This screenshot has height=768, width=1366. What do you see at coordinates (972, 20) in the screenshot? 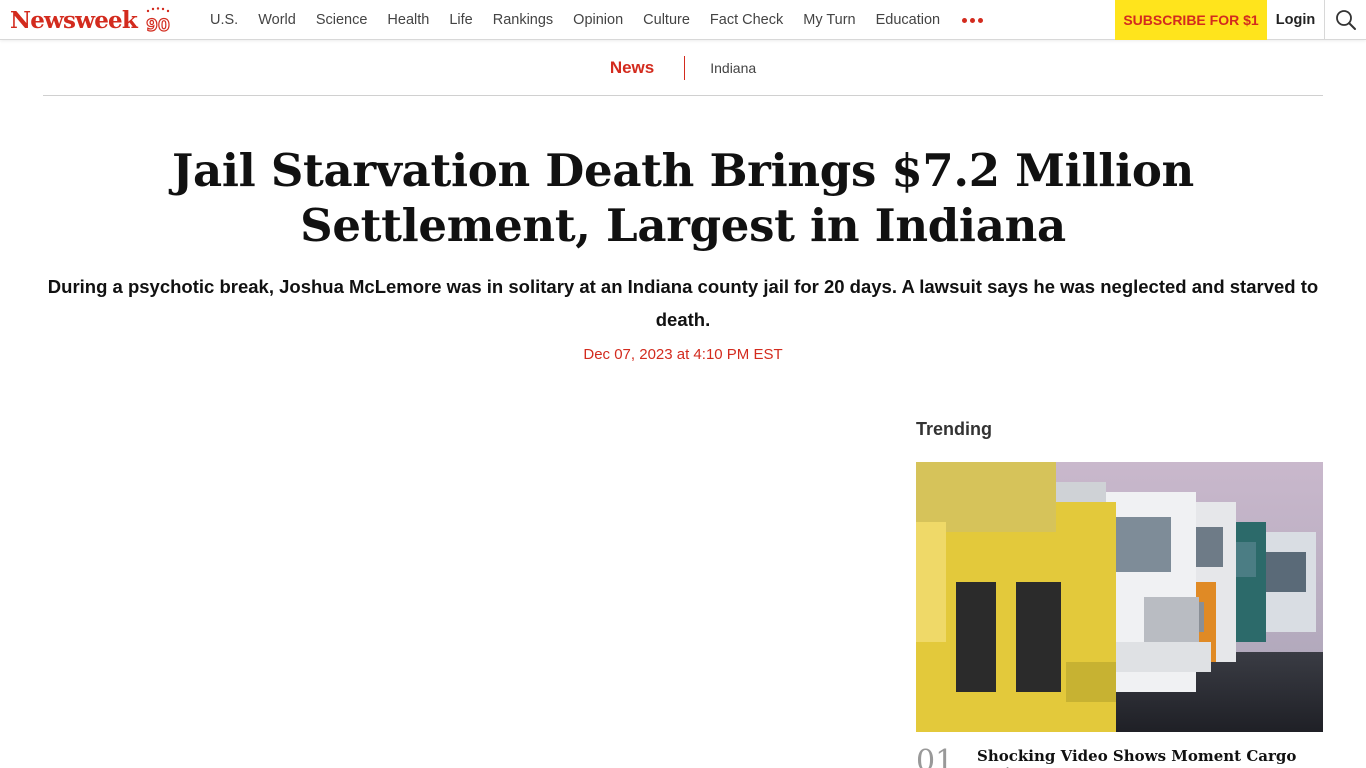
I see `more-dots-icon` at bounding box center [972, 20].